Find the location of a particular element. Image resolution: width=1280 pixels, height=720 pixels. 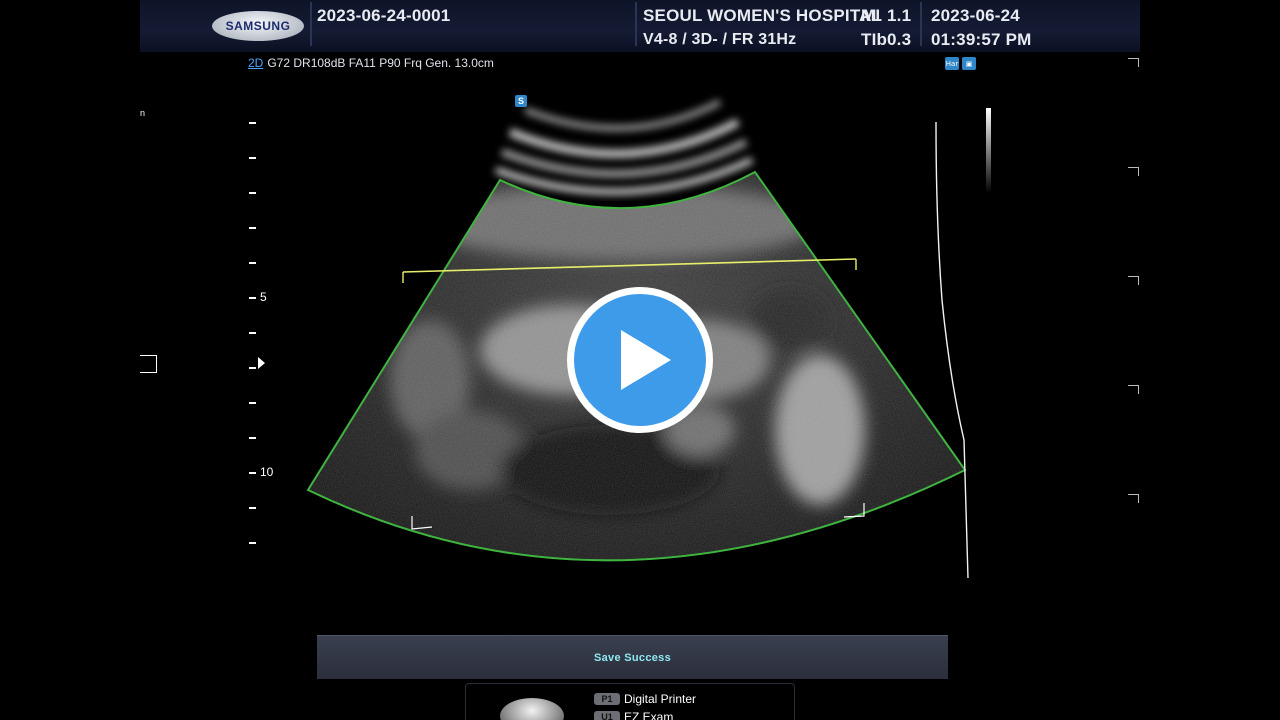

exam-date: 2023-06-24 is located at coordinates (975, 15).